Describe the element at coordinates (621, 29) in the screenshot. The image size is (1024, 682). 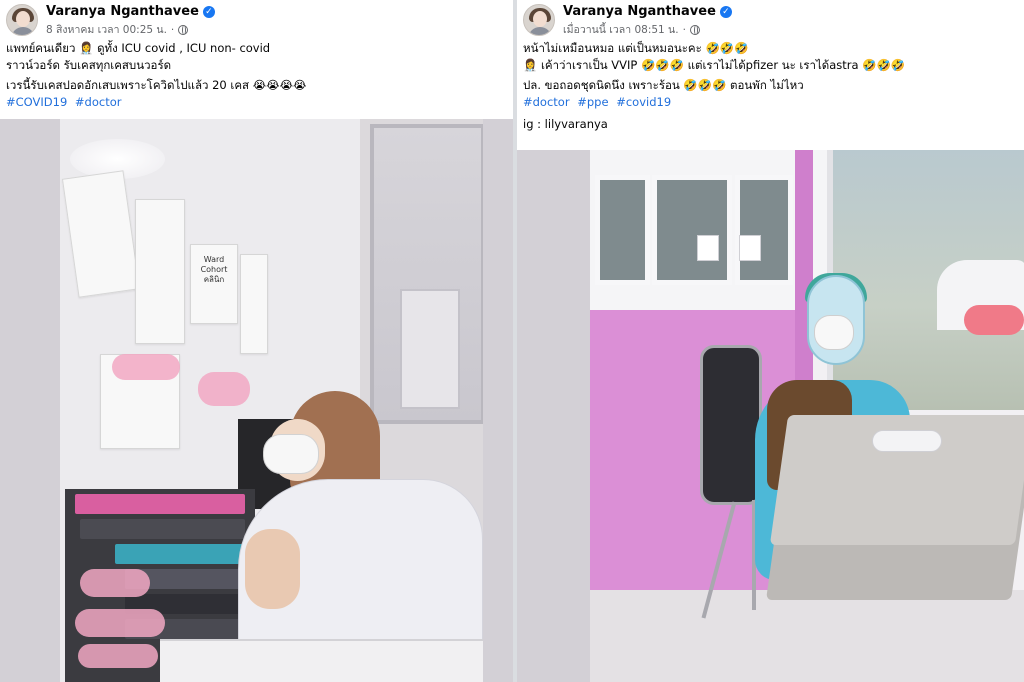
I see `post-timestamp: เมื่อวานนี้ เวลา 08:51 น.` at that location.